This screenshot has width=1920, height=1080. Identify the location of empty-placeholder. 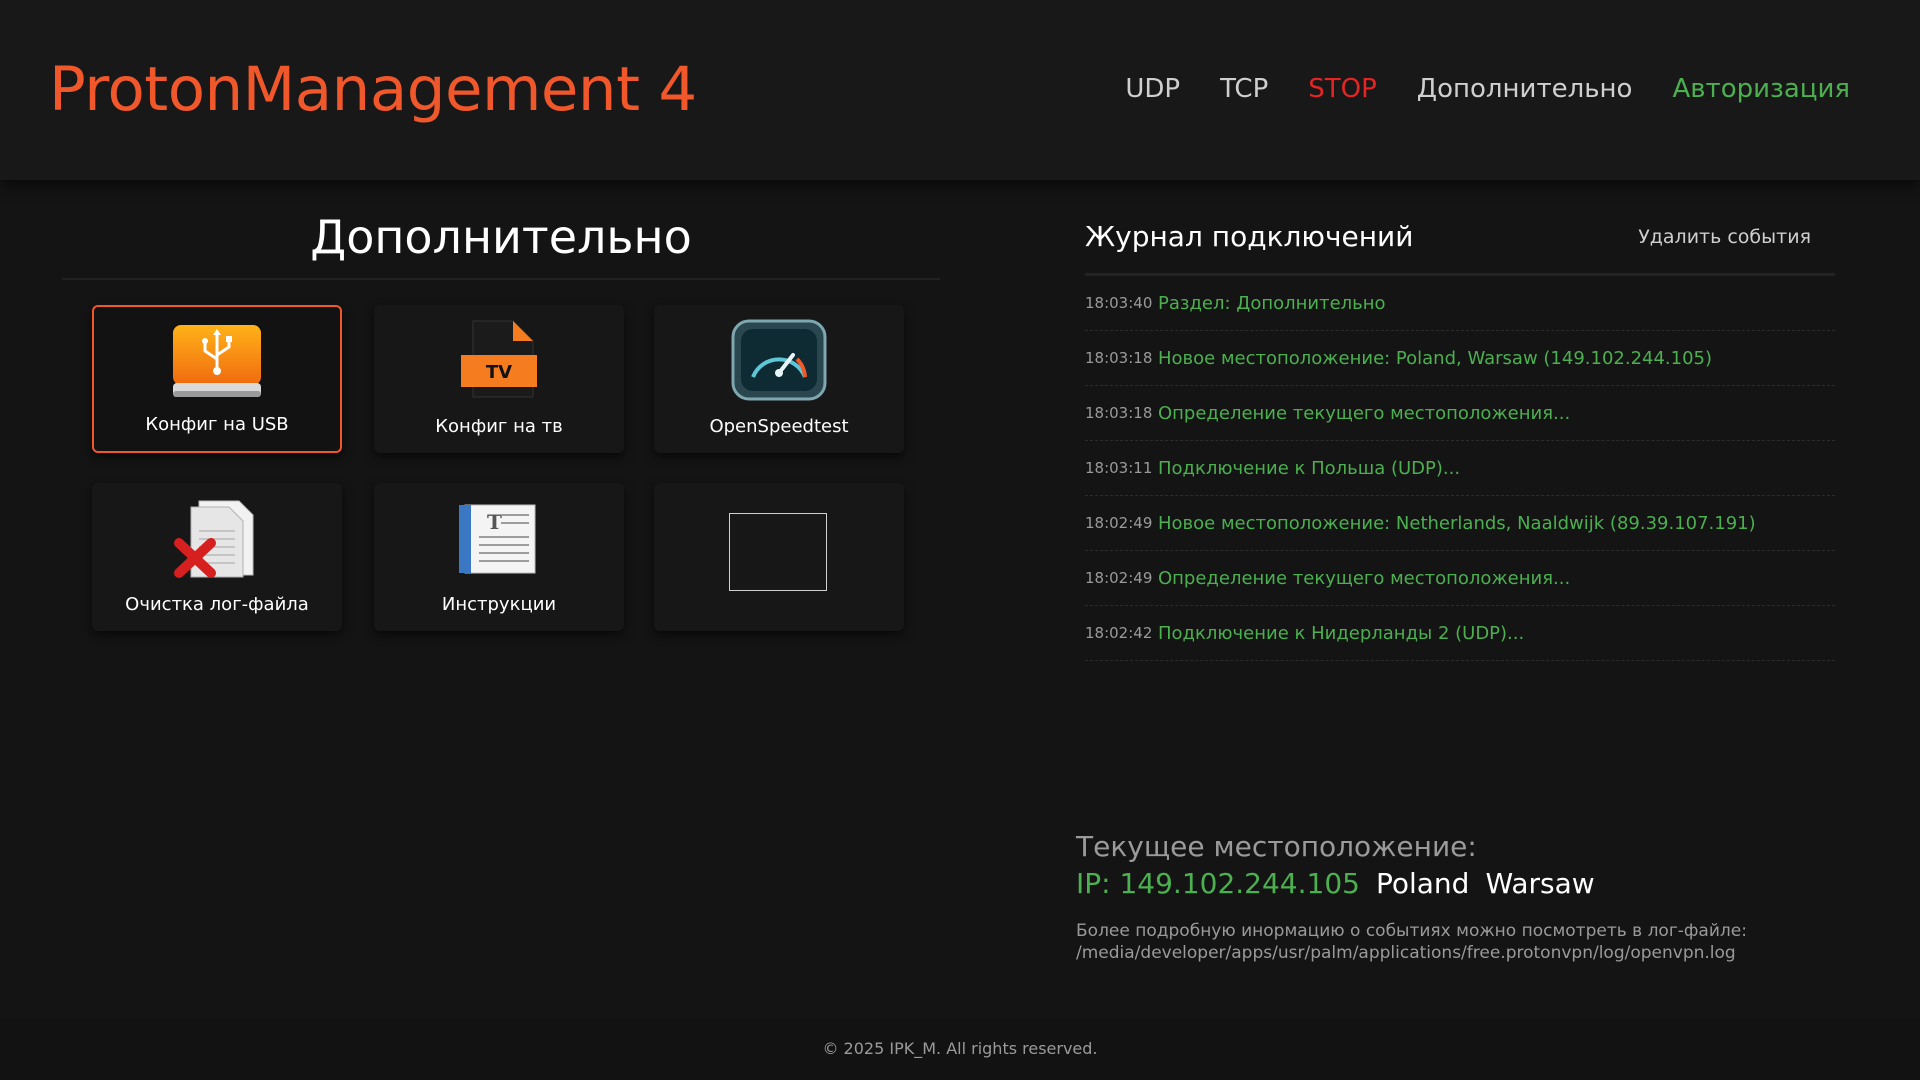
(778, 552).